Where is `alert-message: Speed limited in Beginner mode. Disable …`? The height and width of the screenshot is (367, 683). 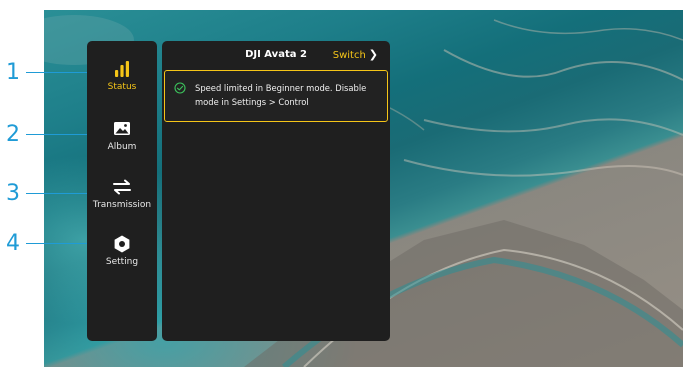 alert-message: Speed limited in Beginner mode. Disable … is located at coordinates (281, 95).